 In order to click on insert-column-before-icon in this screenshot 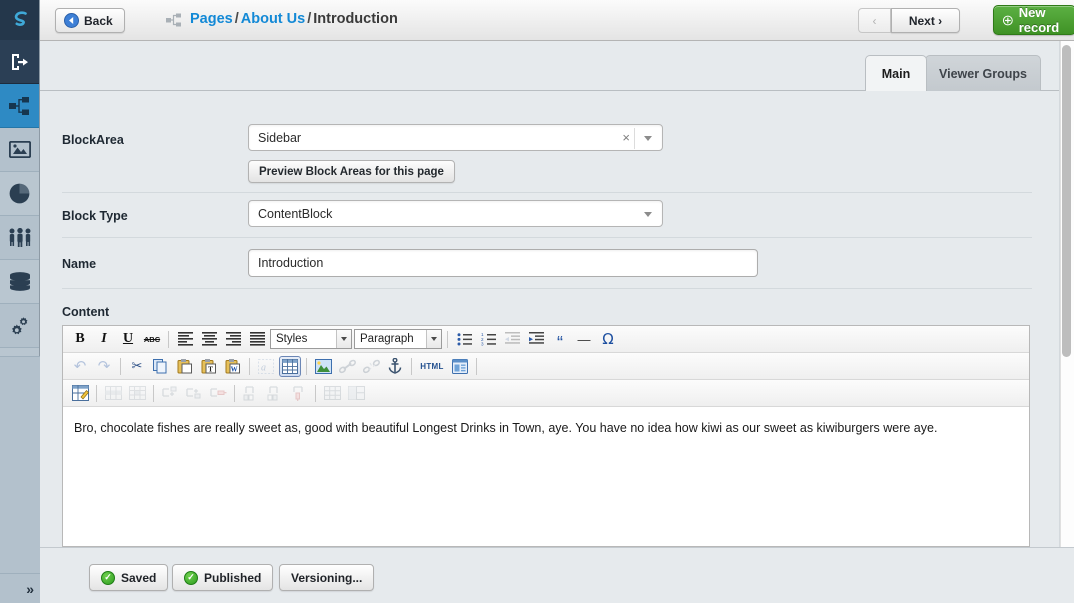, I will do `click(251, 393)`.